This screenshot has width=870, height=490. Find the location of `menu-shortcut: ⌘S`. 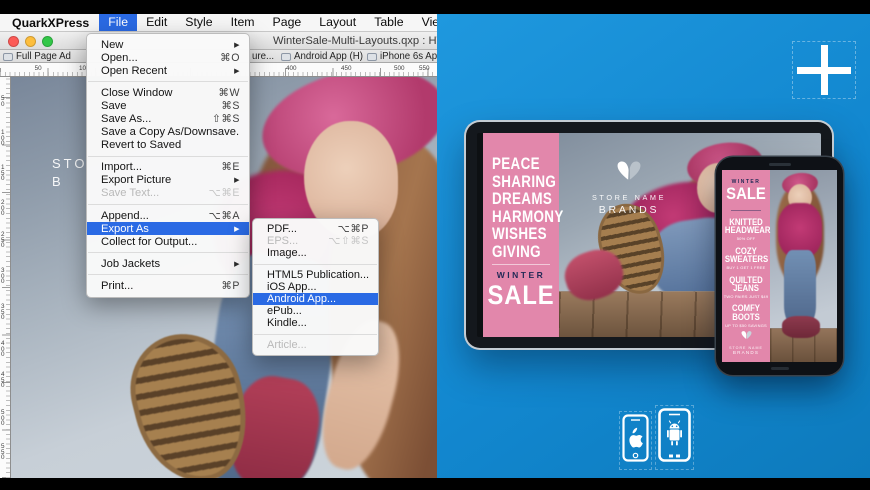

menu-shortcut: ⌘S is located at coordinates (230, 105).